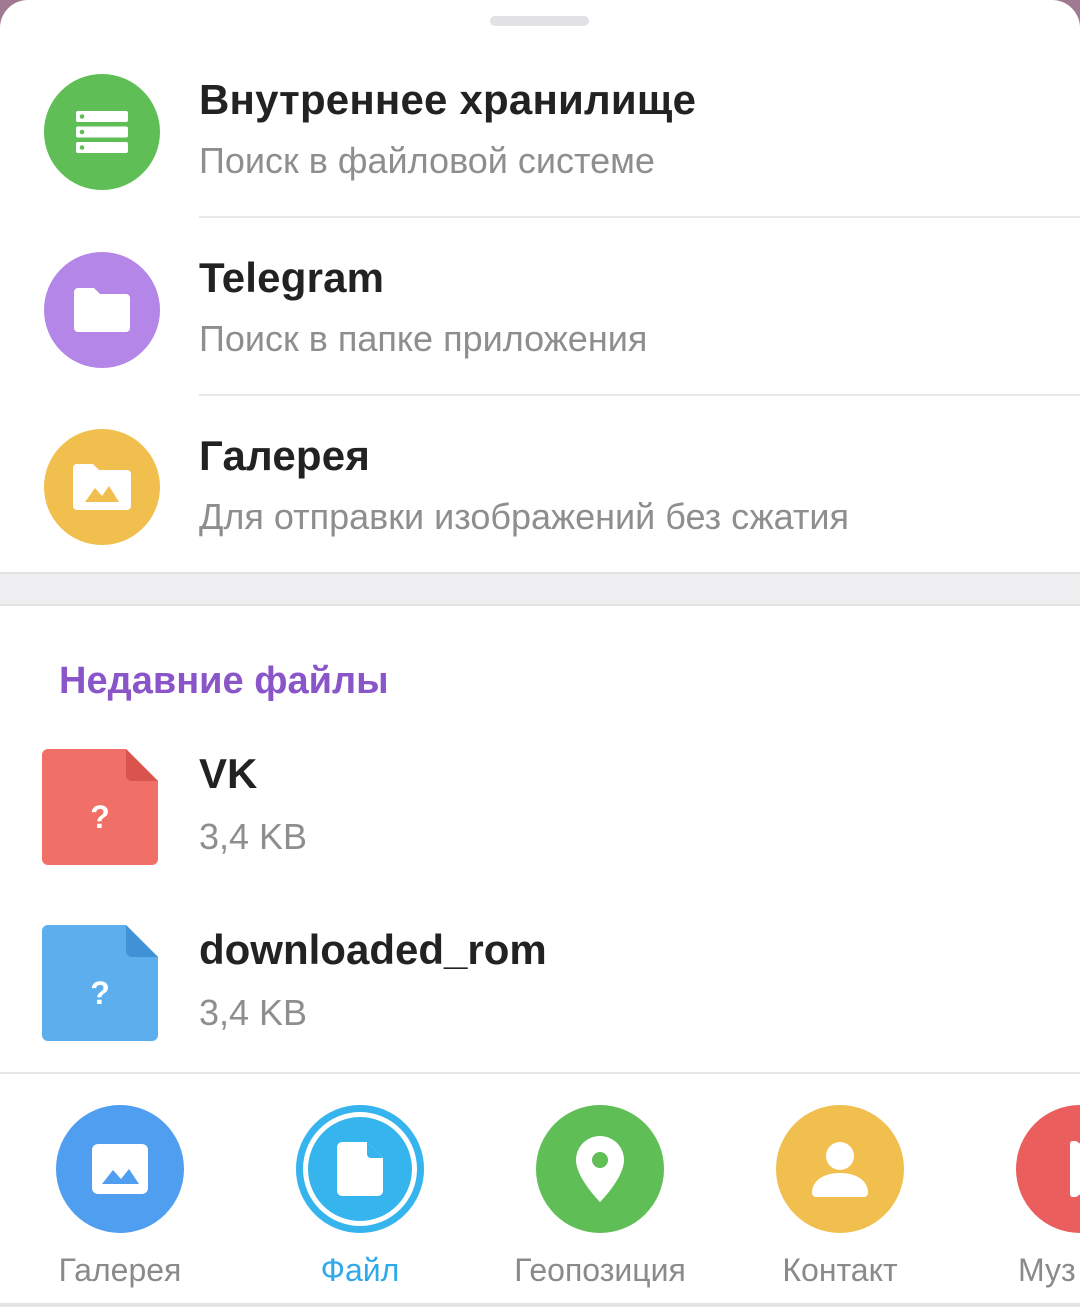 The height and width of the screenshot is (1307, 1080). Describe the element at coordinates (285, 455) in the screenshot. I see `option-title: Галерея` at that location.